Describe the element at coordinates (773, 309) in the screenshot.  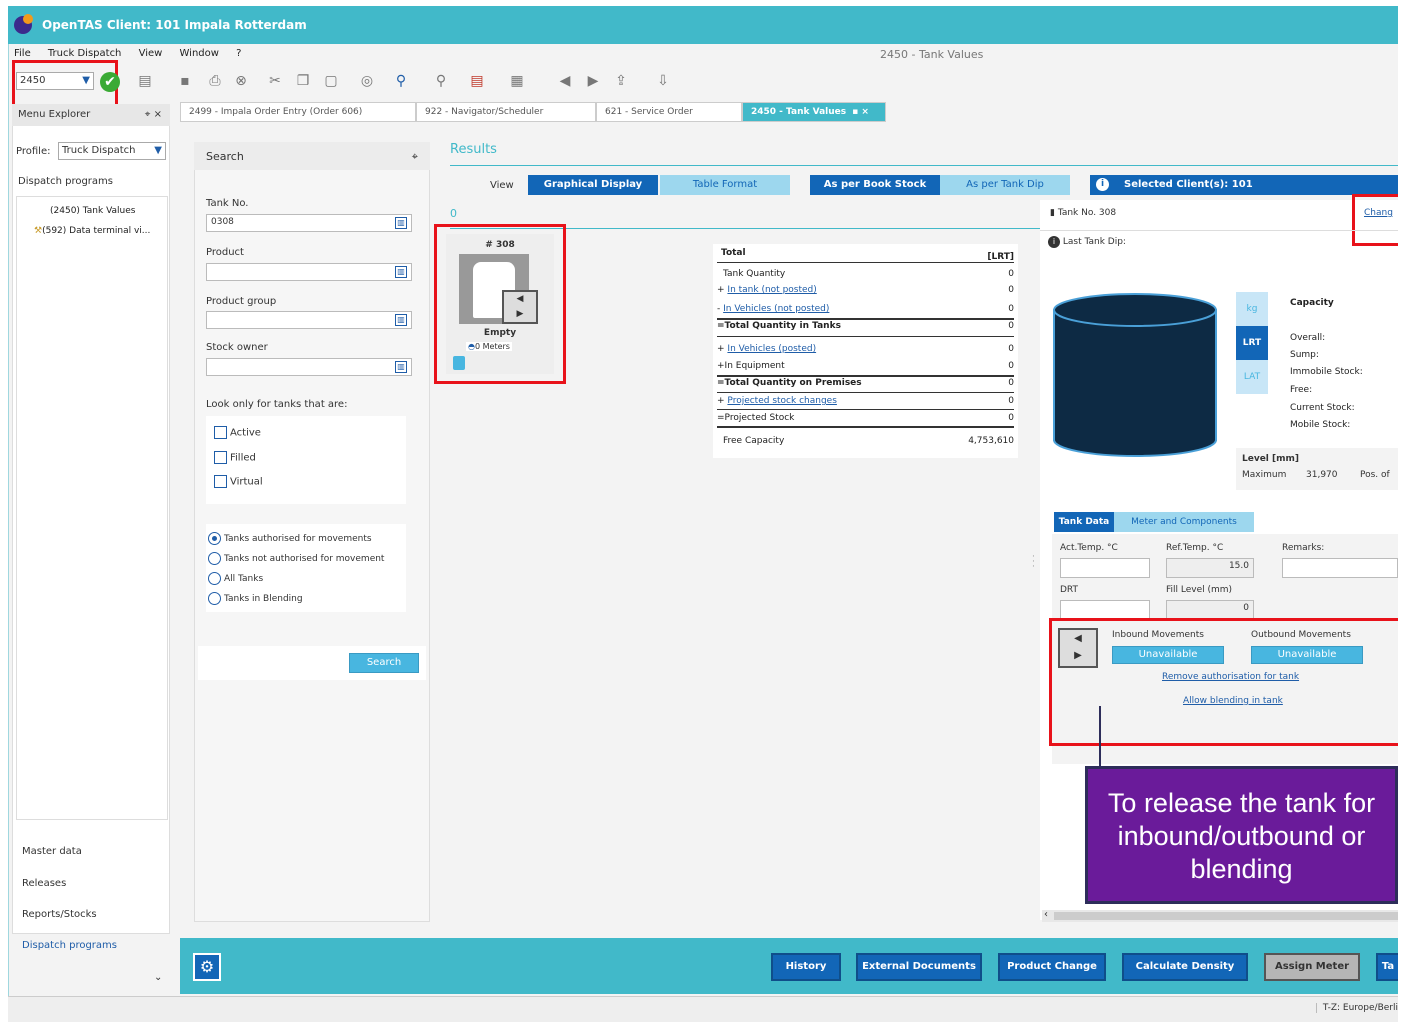
I see `summary-link: - In Vehicles (not posted)` at that location.